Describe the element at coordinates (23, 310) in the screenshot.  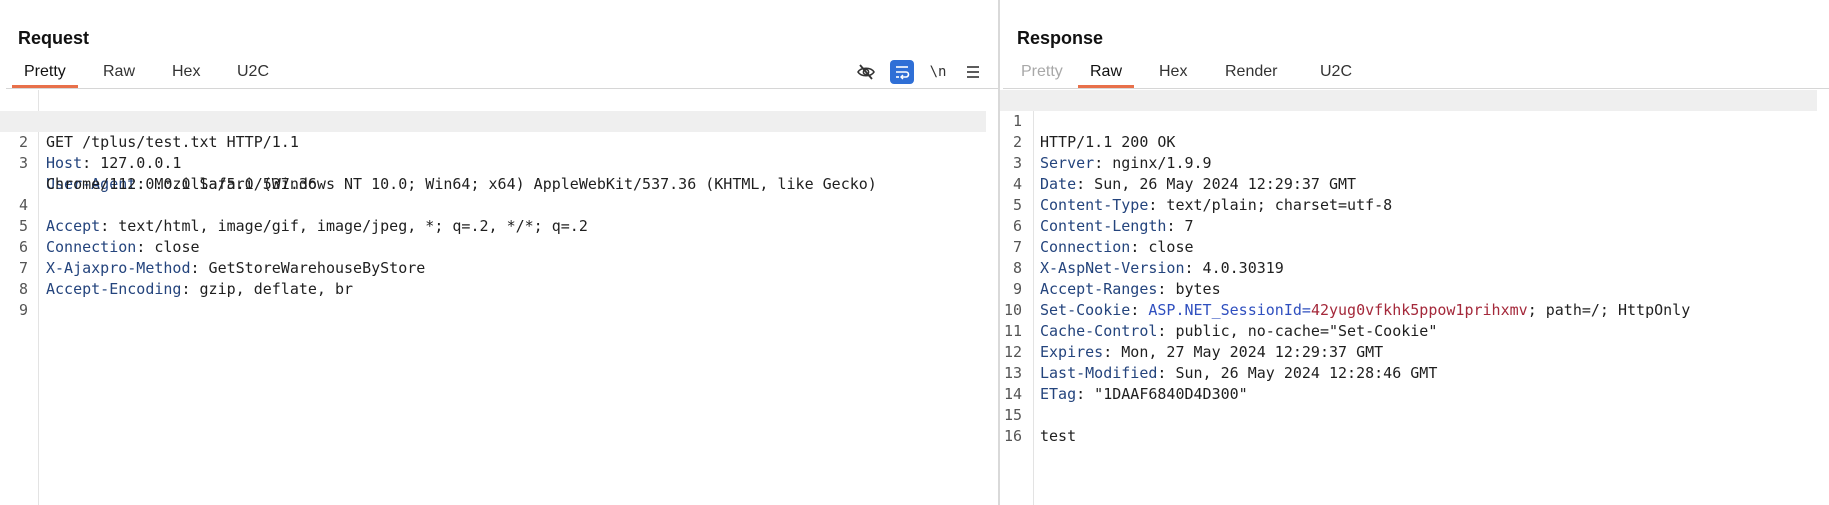
I see `line-number: 9` at that location.